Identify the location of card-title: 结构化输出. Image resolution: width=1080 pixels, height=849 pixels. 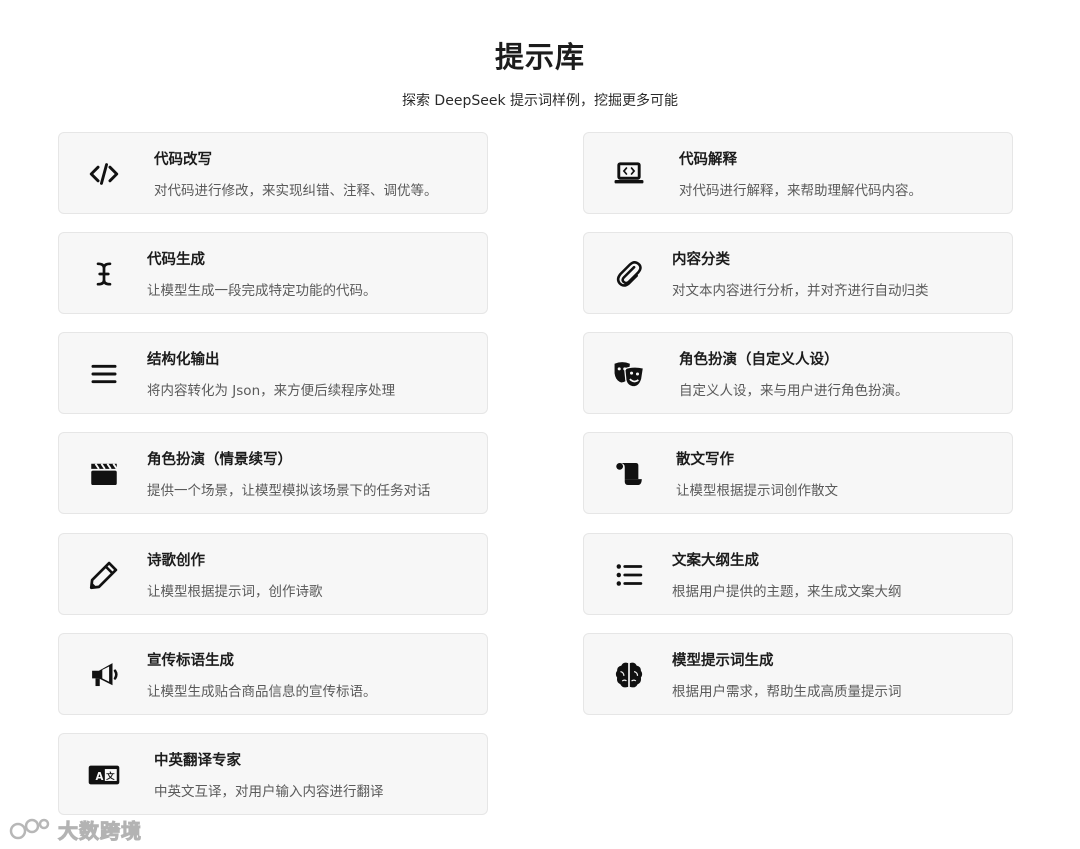
(183, 360).